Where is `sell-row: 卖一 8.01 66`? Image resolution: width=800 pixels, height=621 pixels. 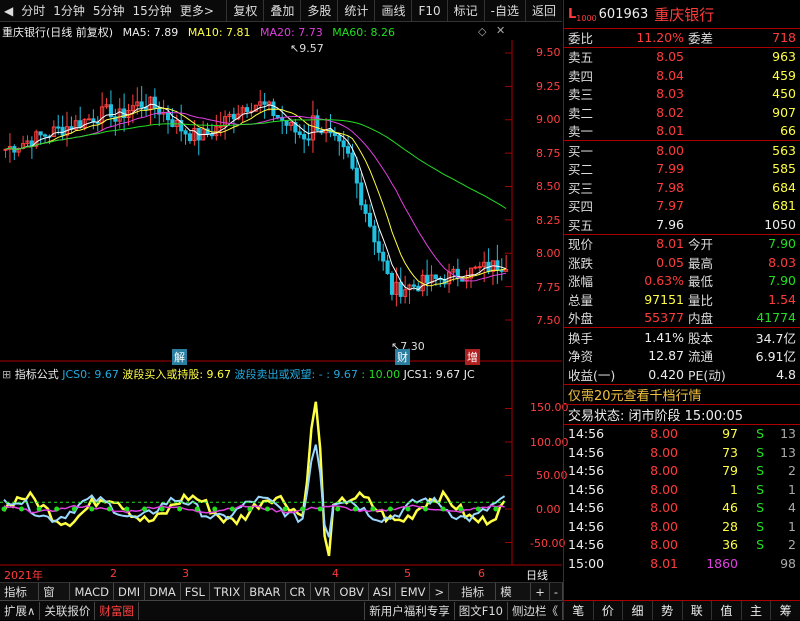 sell-row: 卖一 8.01 66 is located at coordinates (682, 131).